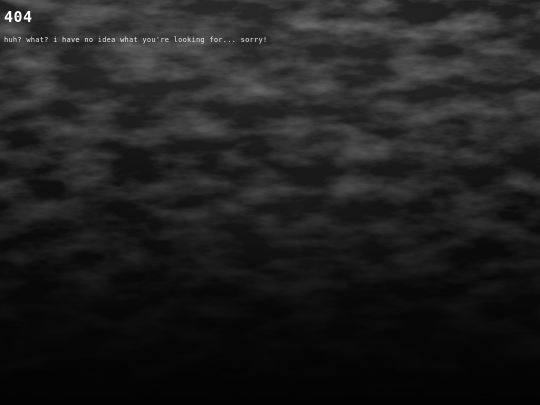 Image resolution: width=540 pixels, height=405 pixels. Describe the element at coordinates (18, 17) in the screenshot. I see `error-code: 404` at that location.